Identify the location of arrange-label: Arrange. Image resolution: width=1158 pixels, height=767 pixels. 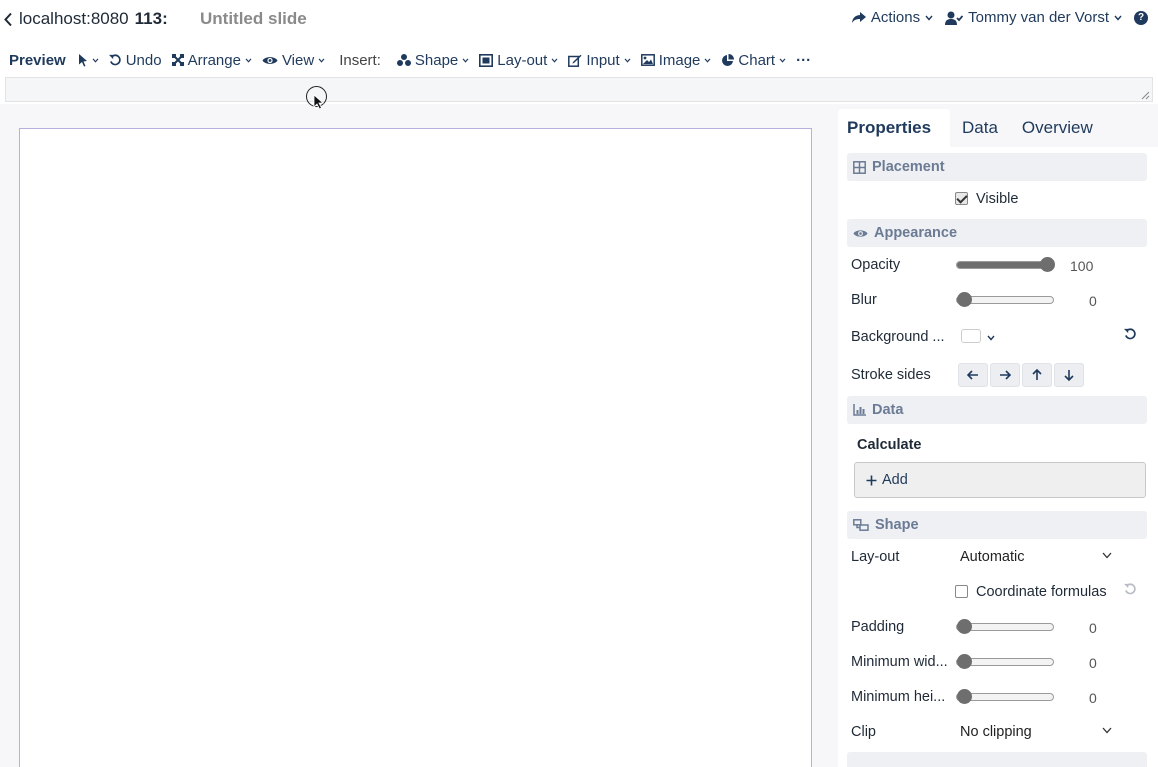
(214, 60).